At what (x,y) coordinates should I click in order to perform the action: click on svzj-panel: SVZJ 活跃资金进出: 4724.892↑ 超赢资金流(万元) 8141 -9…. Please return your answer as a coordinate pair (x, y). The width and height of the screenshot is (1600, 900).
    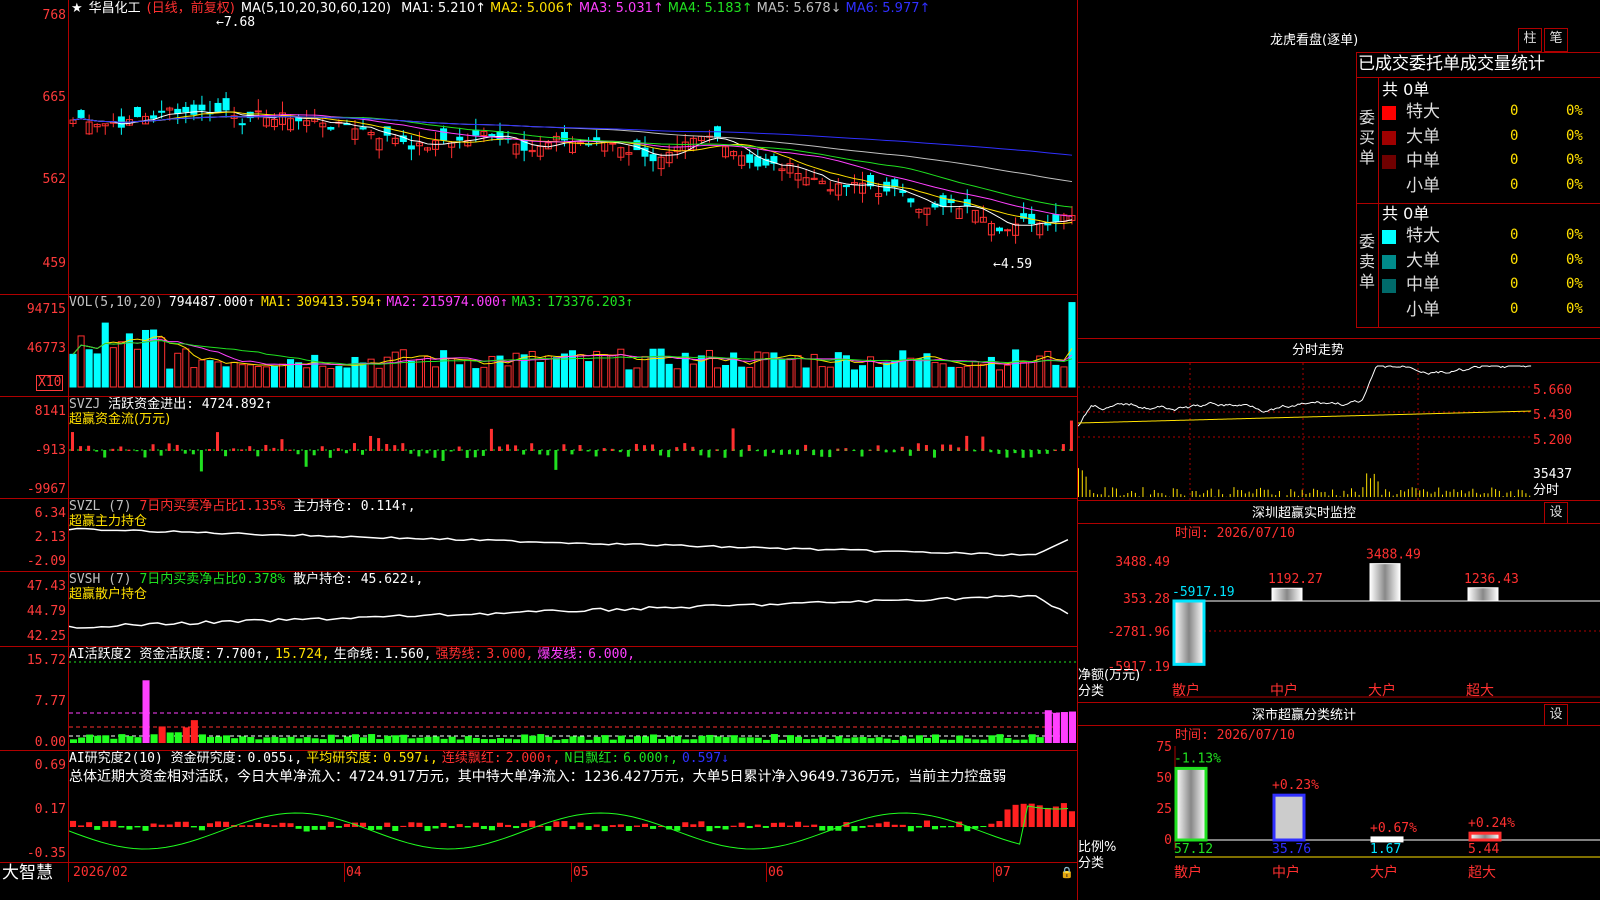
    Looking at the image, I should click on (538, 447).